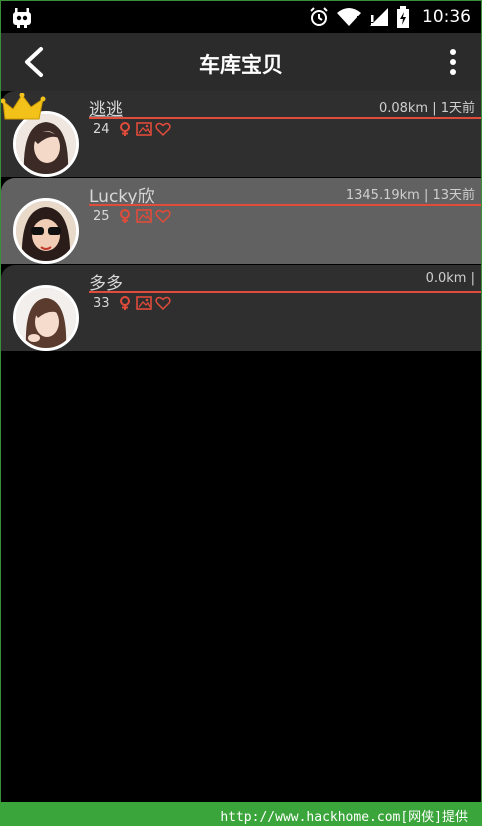  I want to click on user-stats: 25, so click(132, 216).